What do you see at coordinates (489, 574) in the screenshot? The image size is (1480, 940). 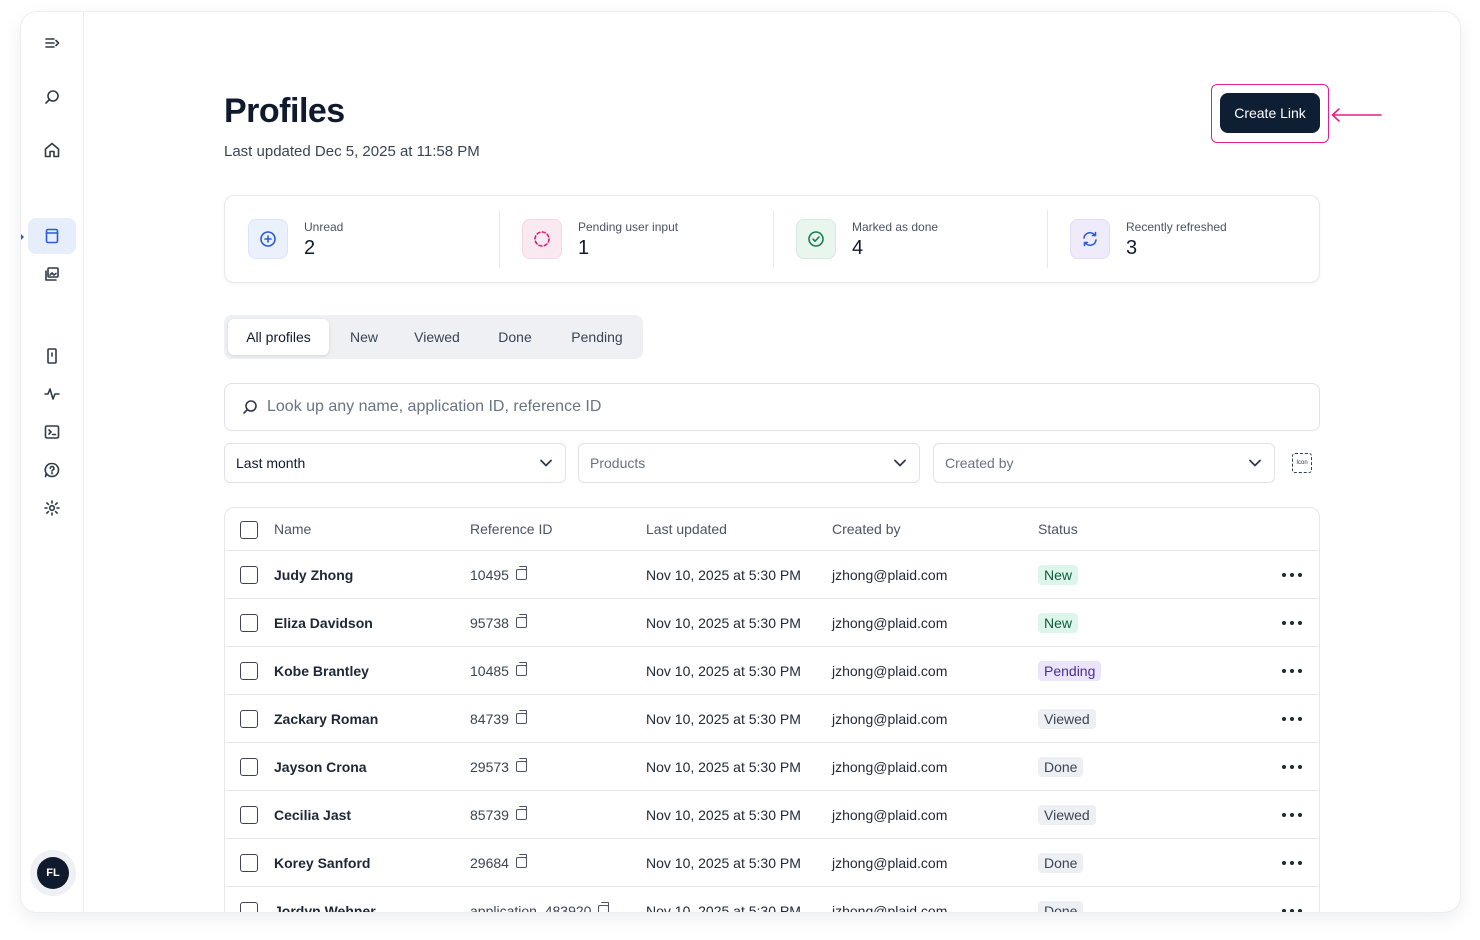 I see `reference-id-value: 10495` at bounding box center [489, 574].